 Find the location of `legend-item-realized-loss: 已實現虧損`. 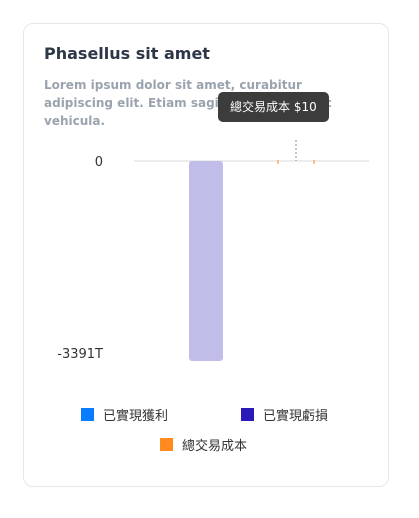

legend-item-realized-loss: 已實現虧損 is located at coordinates (284, 414).